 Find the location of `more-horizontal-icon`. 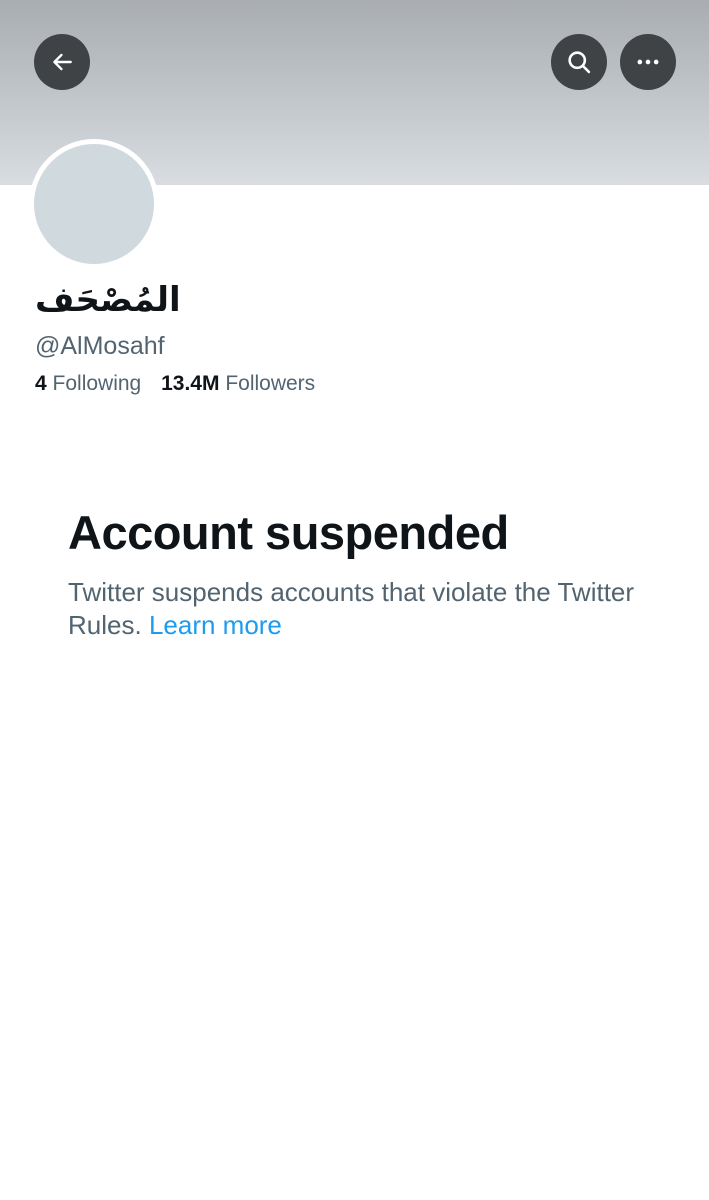

more-horizontal-icon is located at coordinates (648, 62).